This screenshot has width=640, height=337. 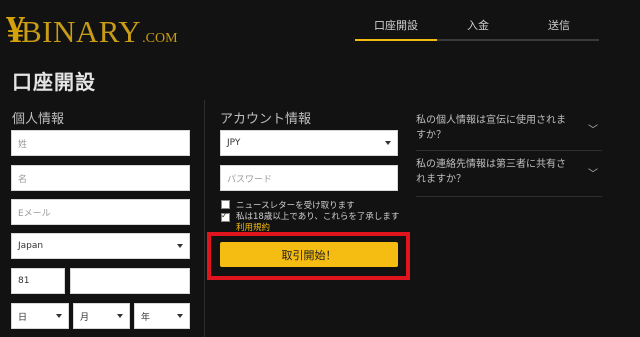 I want to click on faq-item-advertising: 私の個人情報は宣伝に使用されますか？ ﹀, so click(x=509, y=128).